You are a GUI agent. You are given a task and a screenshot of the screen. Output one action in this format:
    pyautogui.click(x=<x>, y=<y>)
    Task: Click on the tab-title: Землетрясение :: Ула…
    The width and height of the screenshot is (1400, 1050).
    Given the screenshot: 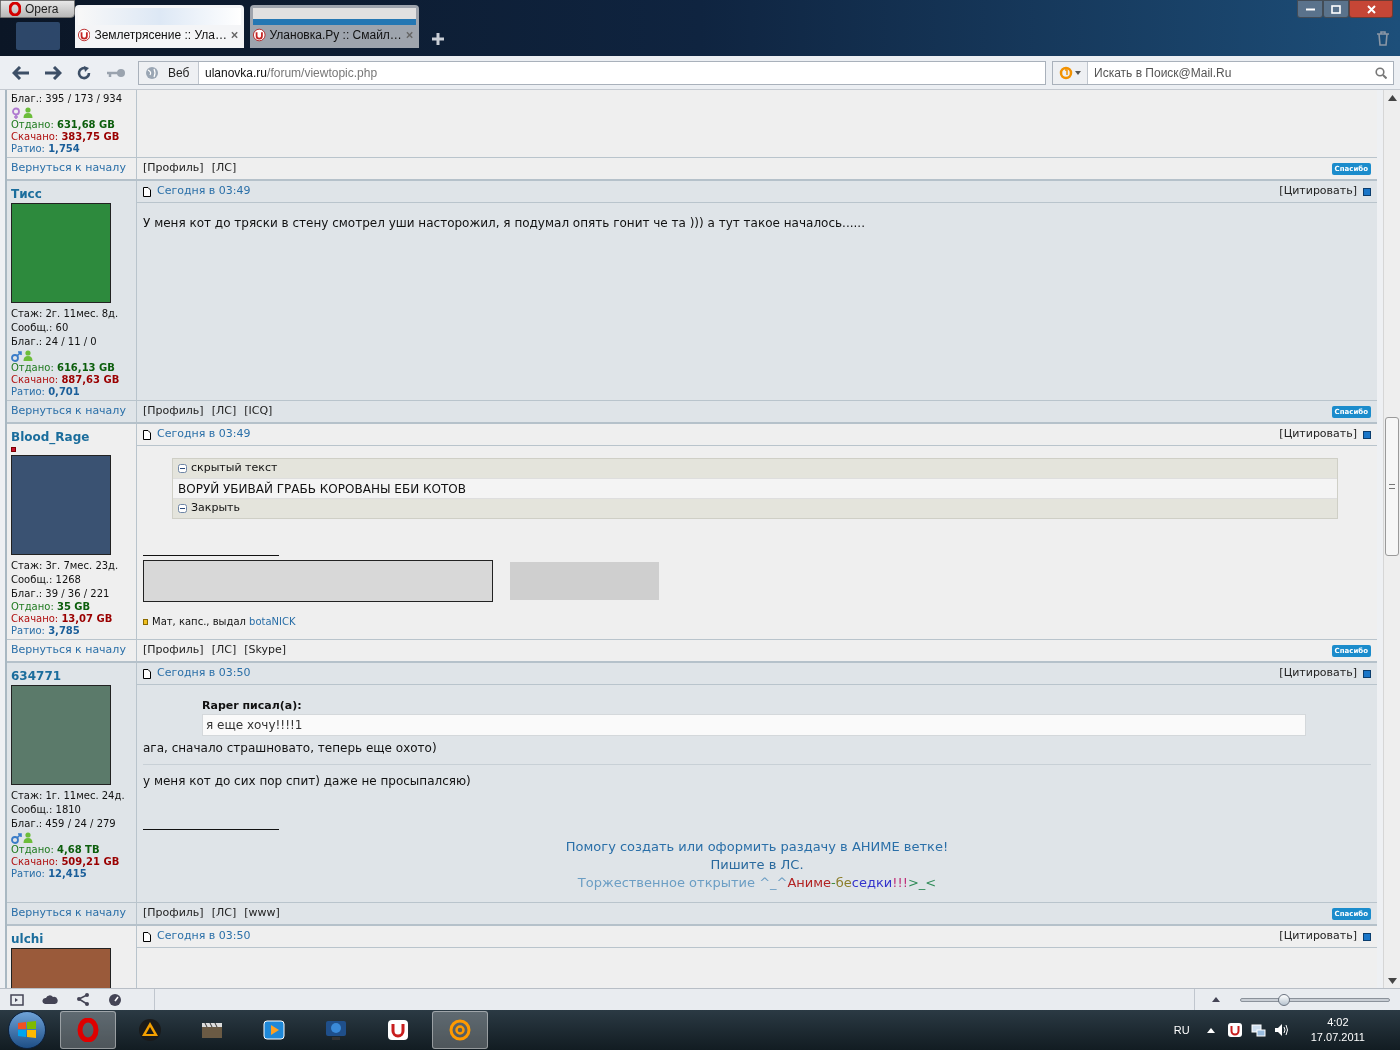 What is the action you would take?
    pyautogui.click(x=160, y=35)
    